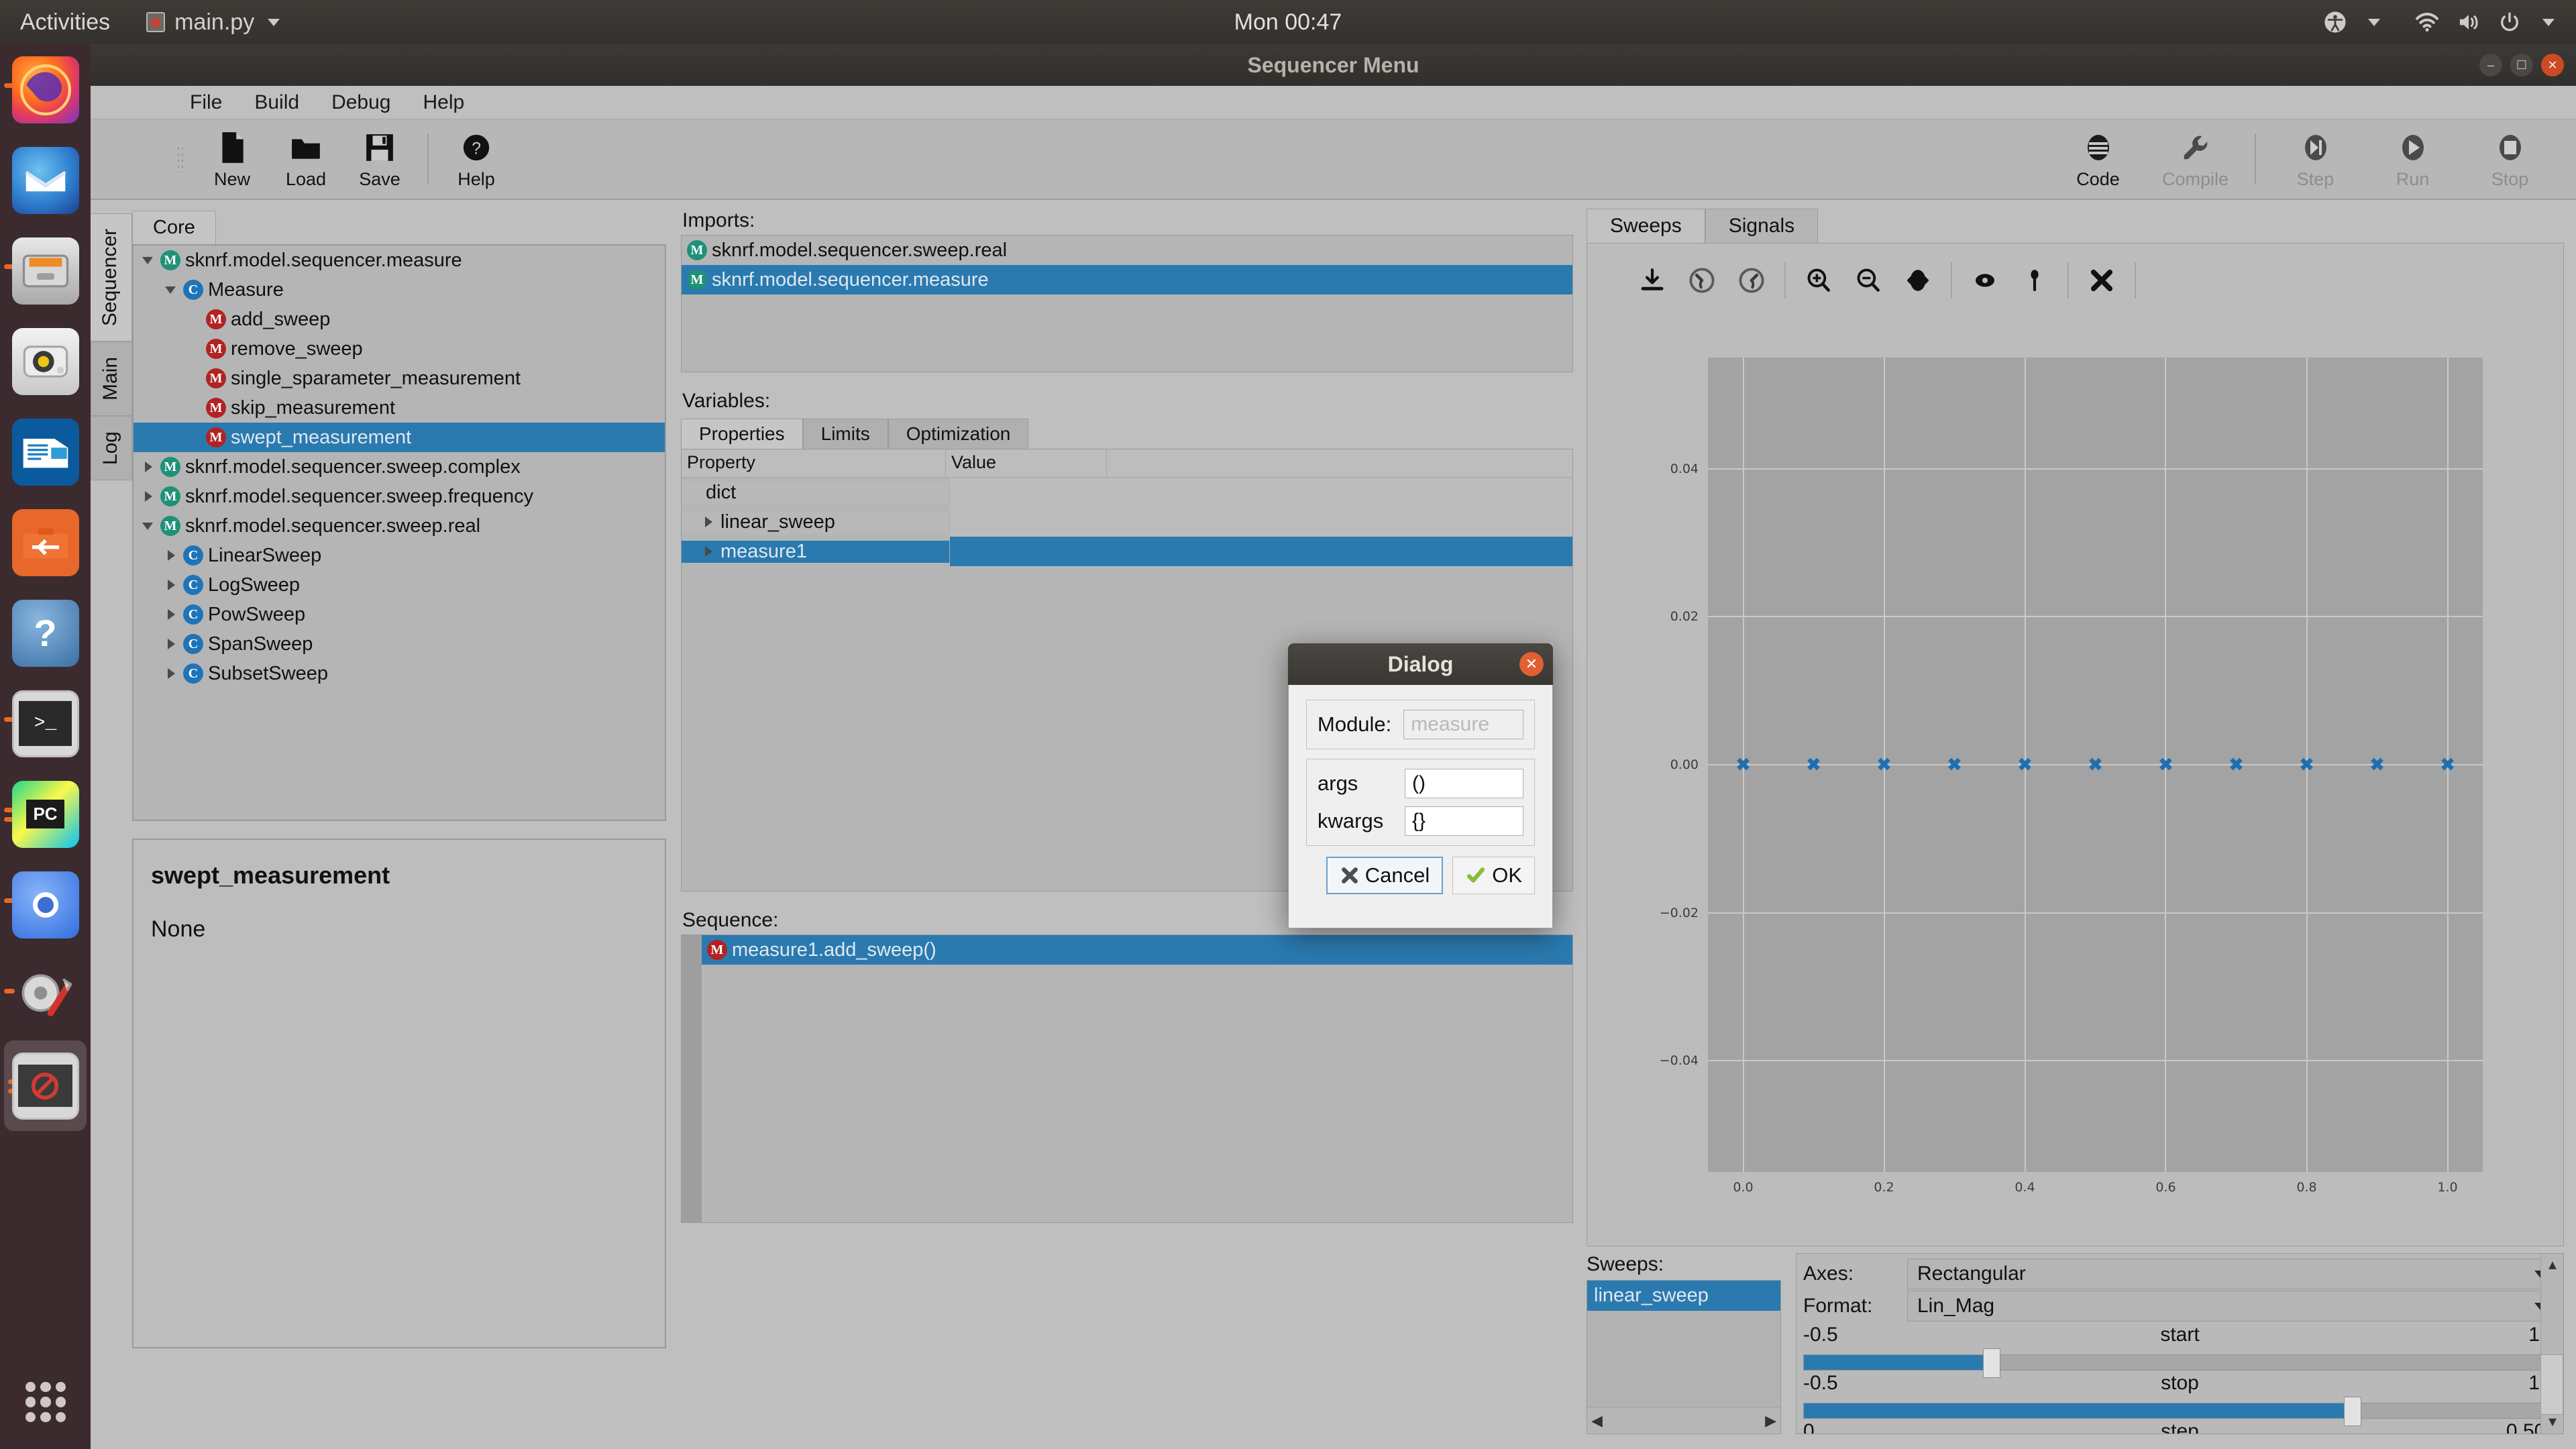  Describe the element at coordinates (2098, 159) in the screenshot. I see `code-button: Code` at that location.